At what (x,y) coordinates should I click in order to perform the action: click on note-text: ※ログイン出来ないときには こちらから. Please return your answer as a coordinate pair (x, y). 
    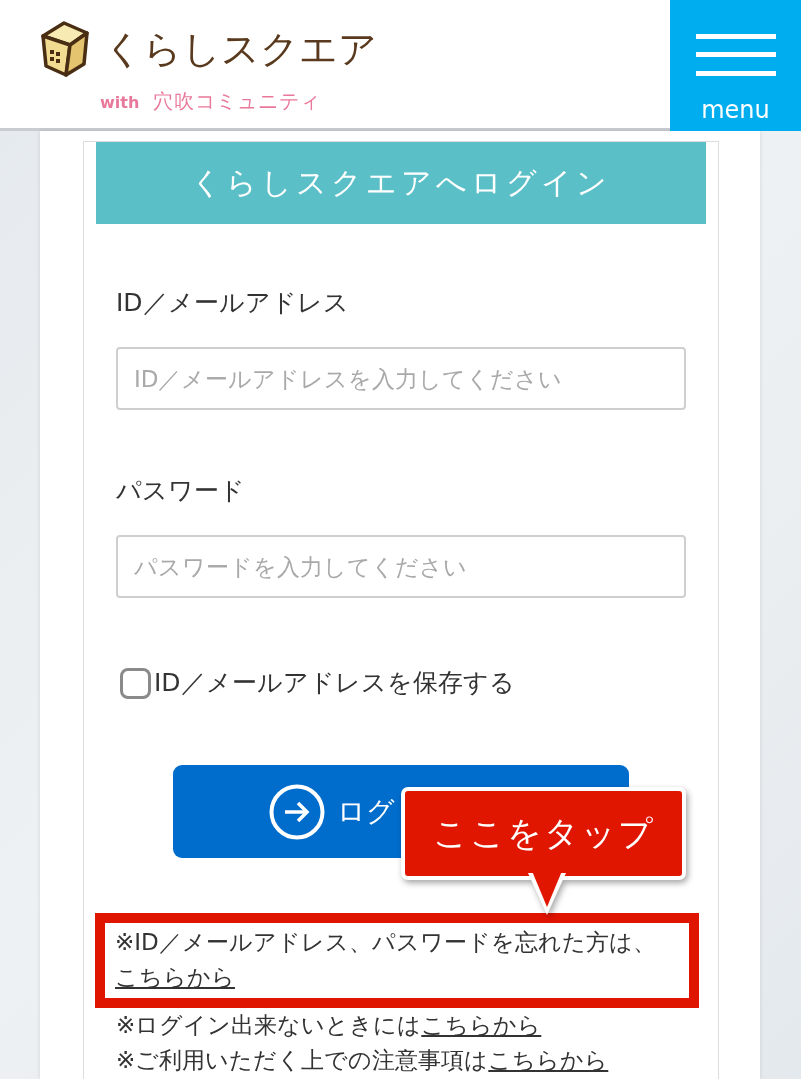
    Looking at the image, I should click on (329, 1025).